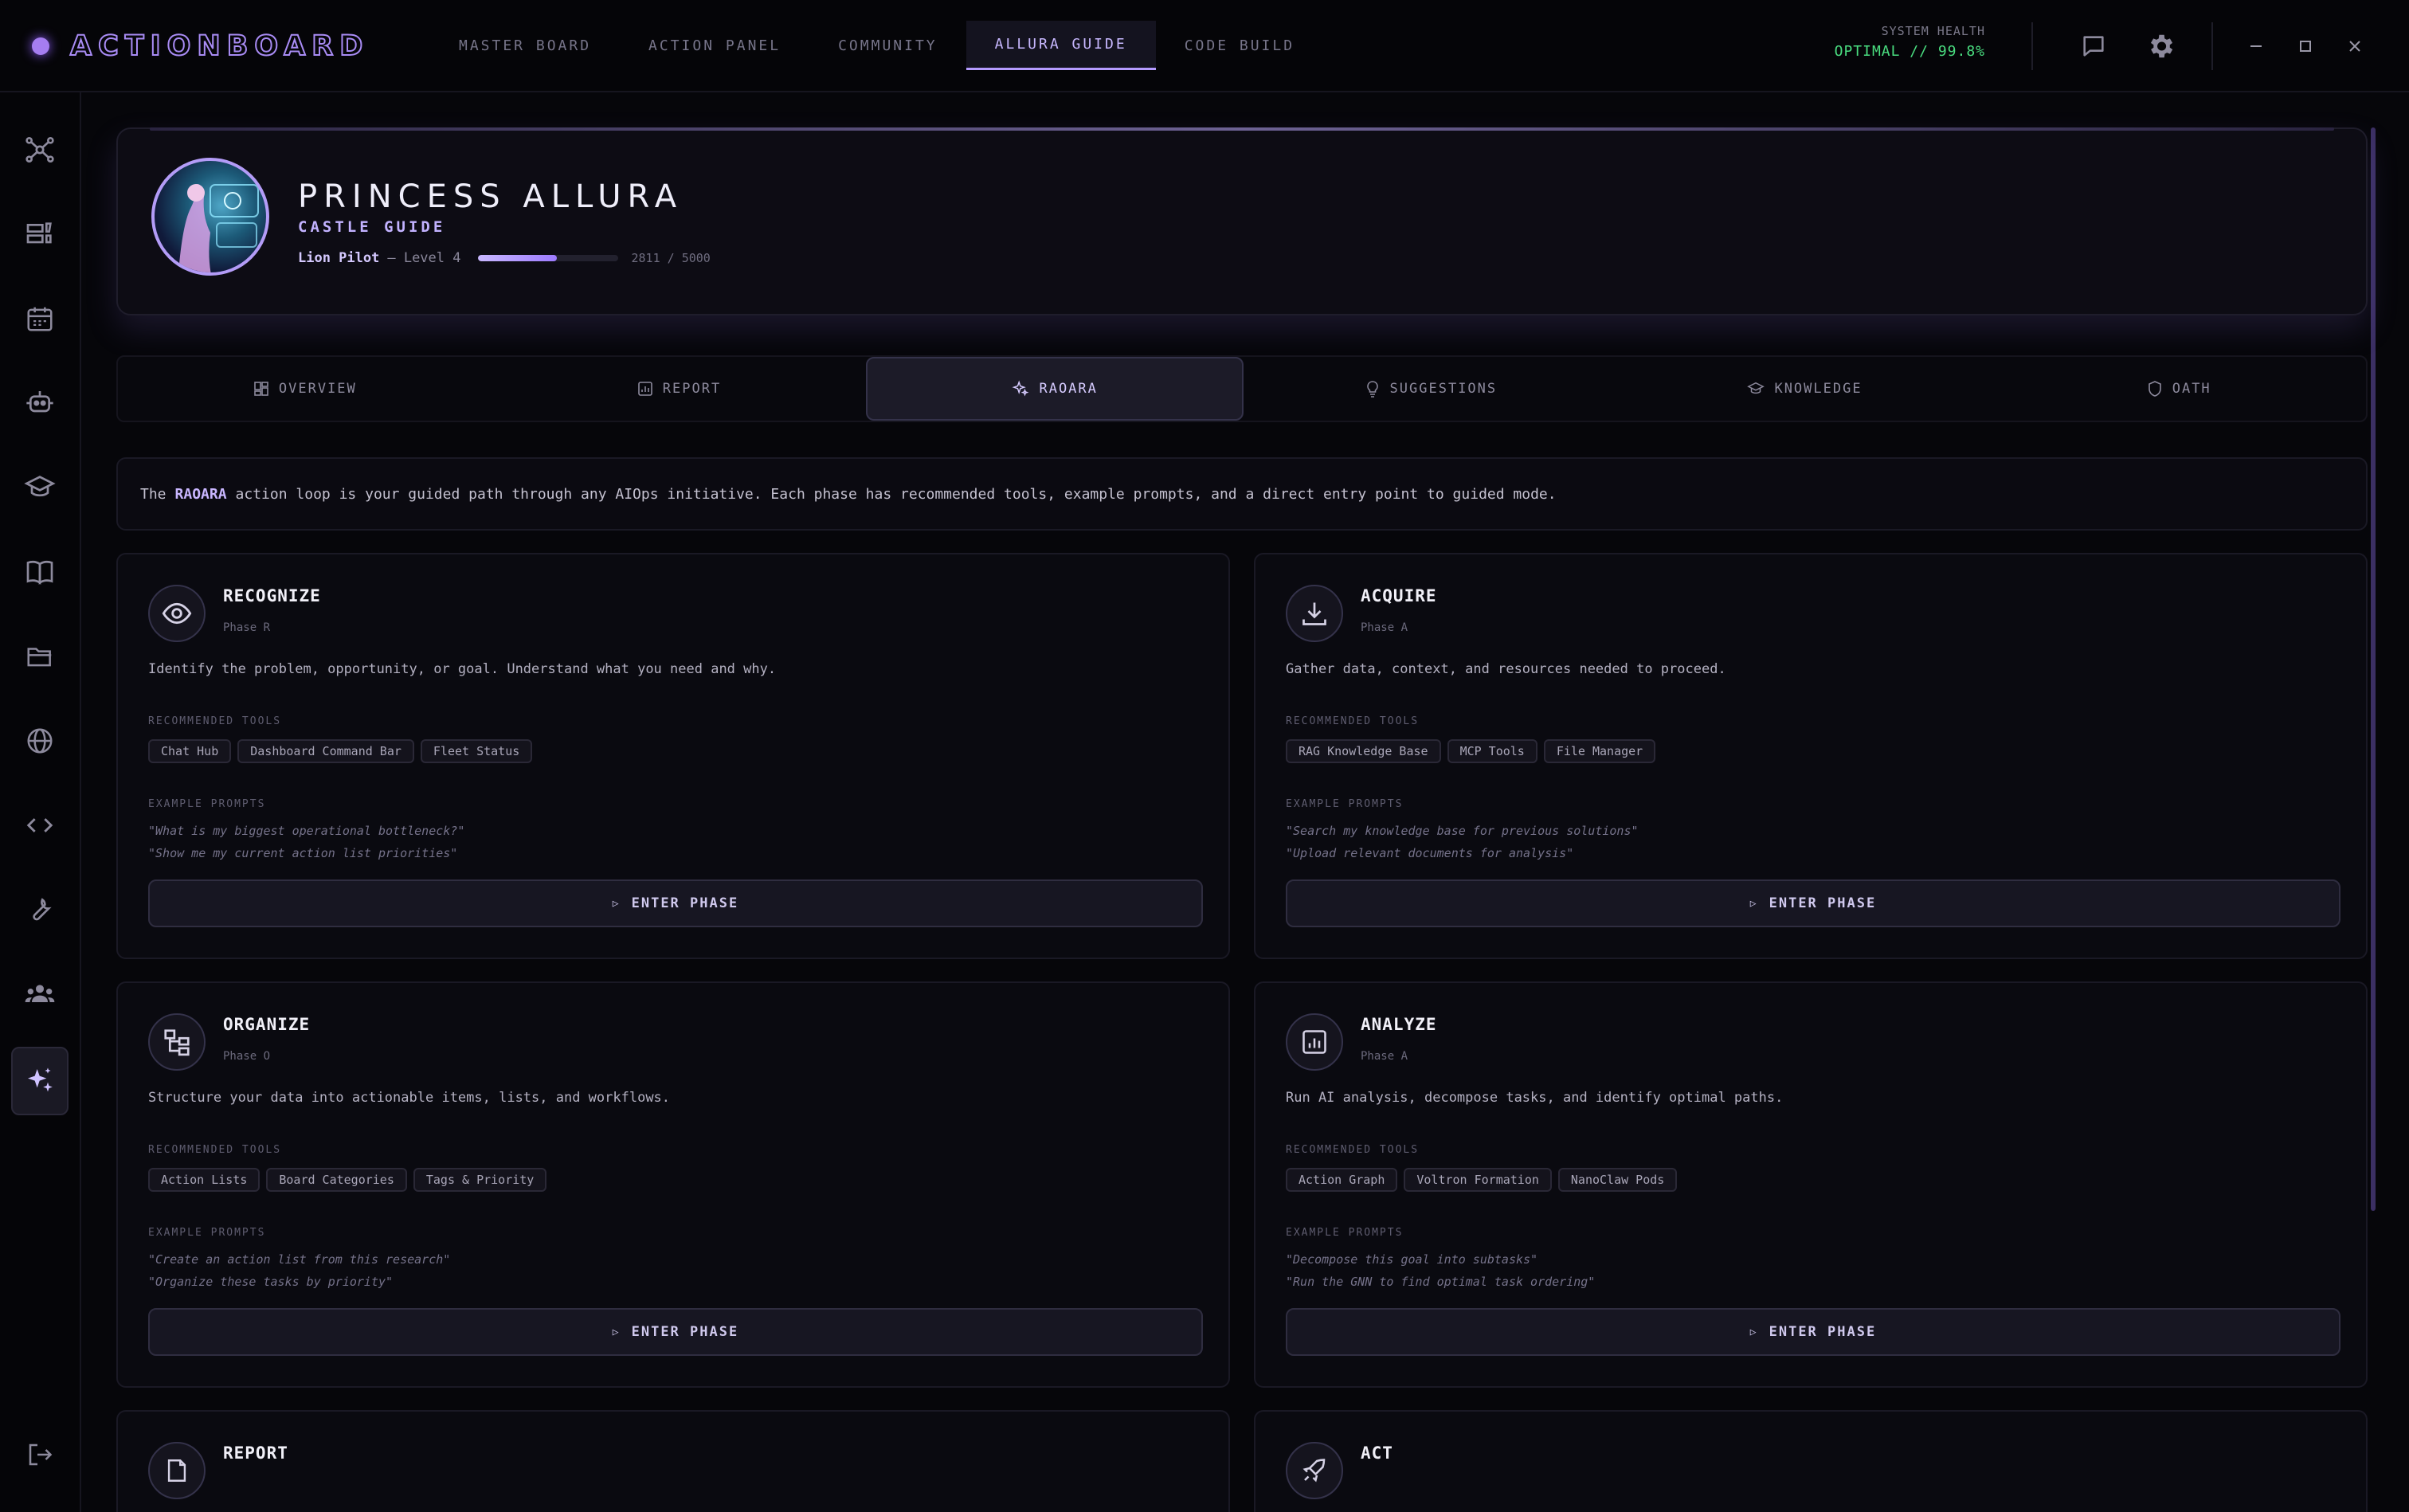  Describe the element at coordinates (40, 319) in the screenshot. I see `calendar-icon` at that location.